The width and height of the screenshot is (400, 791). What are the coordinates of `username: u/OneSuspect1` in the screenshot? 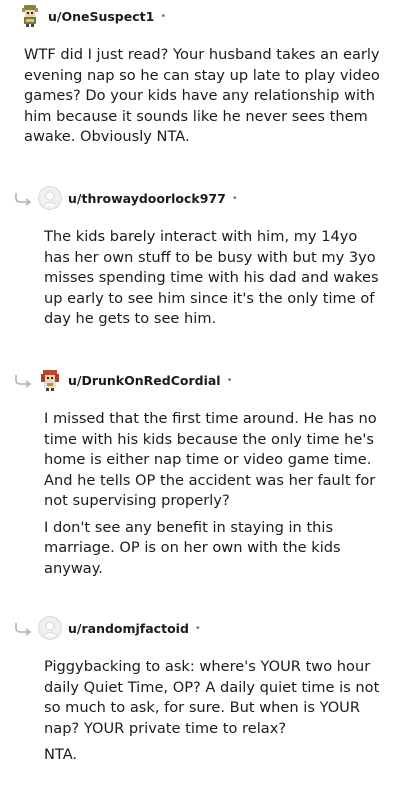 It's located at (101, 16).